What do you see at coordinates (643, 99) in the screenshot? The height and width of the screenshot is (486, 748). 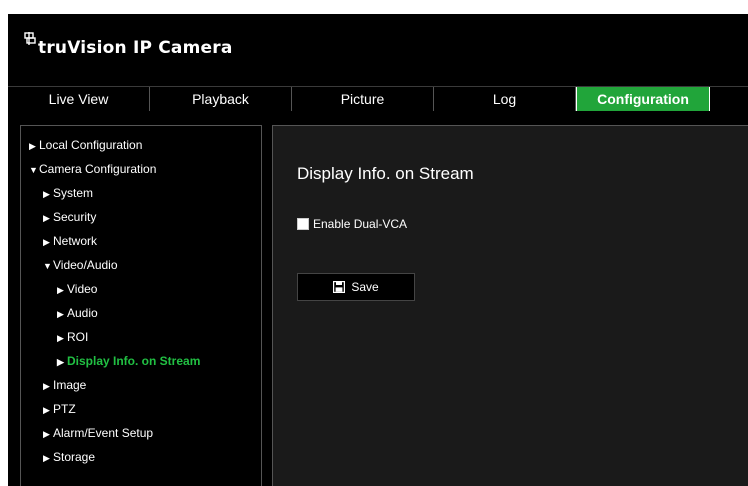 I see `tab-configuration: Configuration` at bounding box center [643, 99].